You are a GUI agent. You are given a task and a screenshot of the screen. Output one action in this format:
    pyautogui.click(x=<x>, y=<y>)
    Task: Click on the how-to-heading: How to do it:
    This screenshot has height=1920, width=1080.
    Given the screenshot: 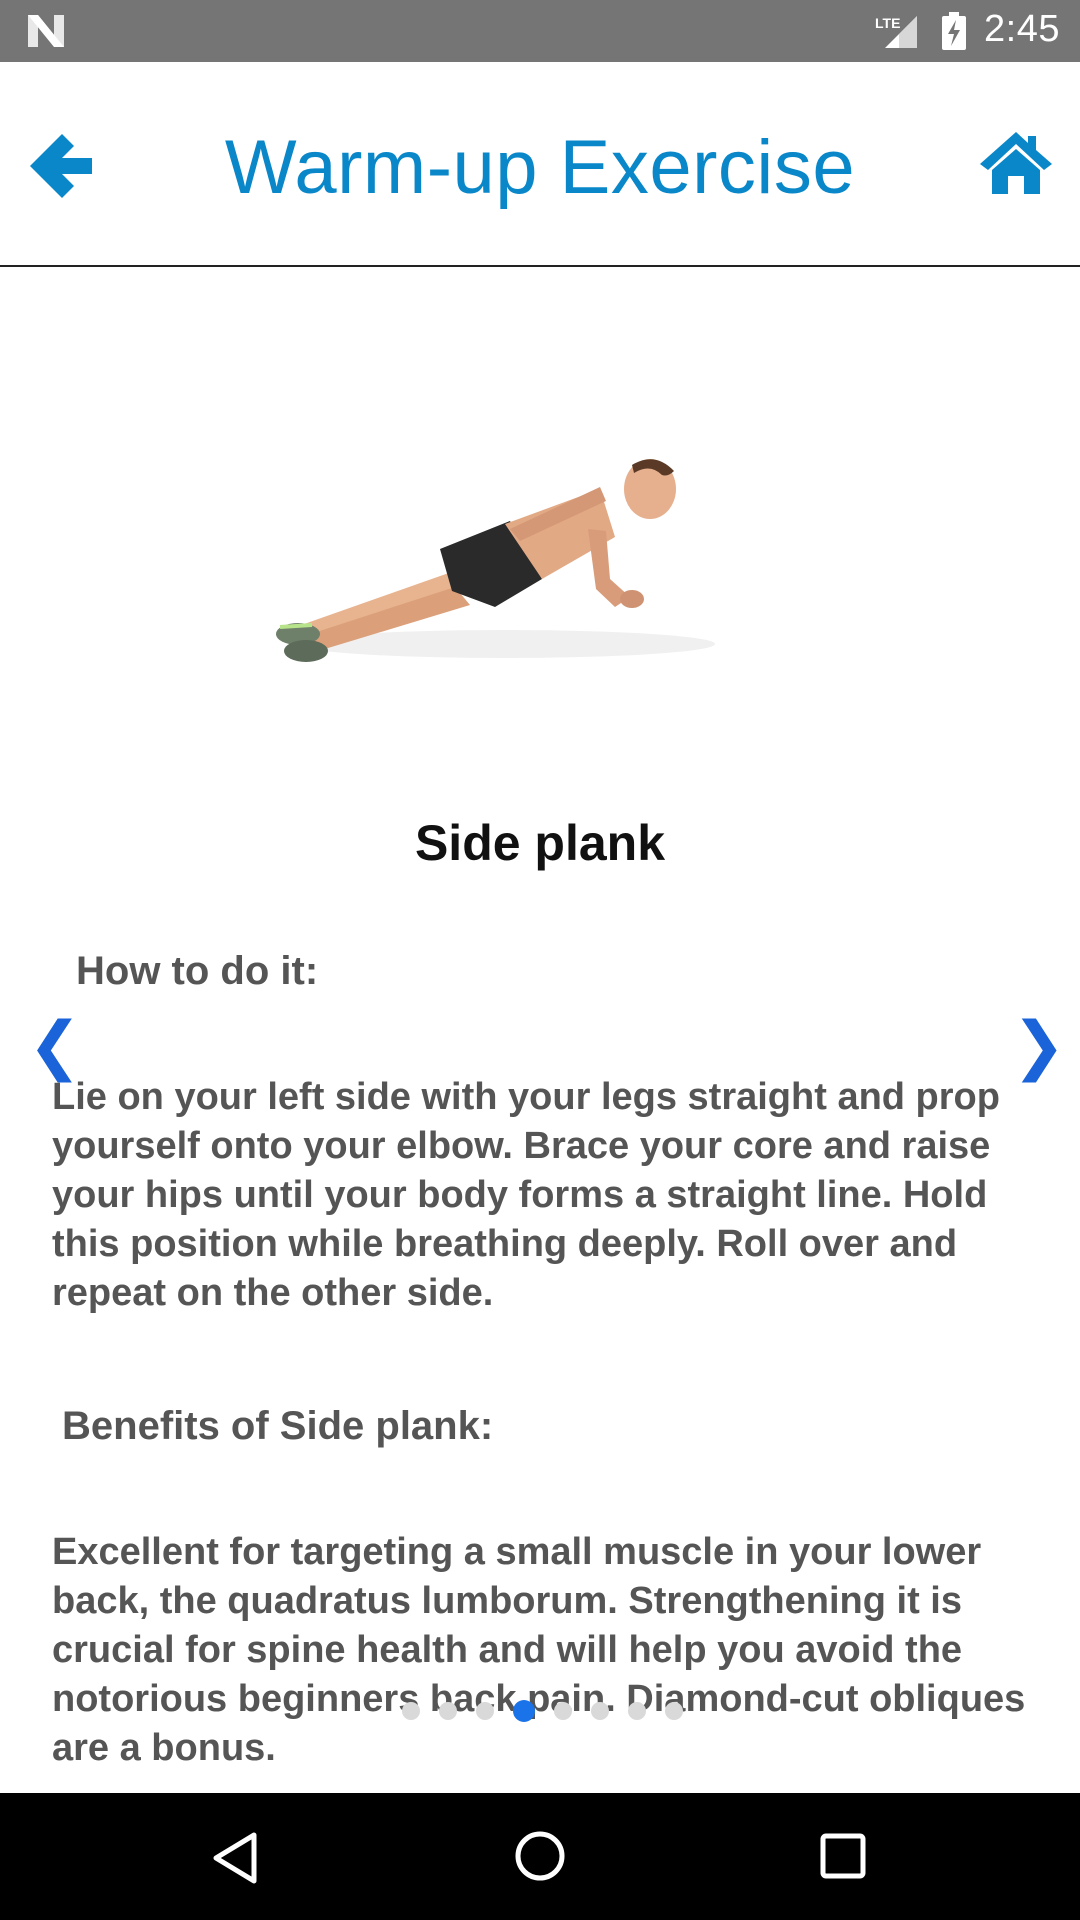 What is the action you would take?
    pyautogui.click(x=197, y=971)
    